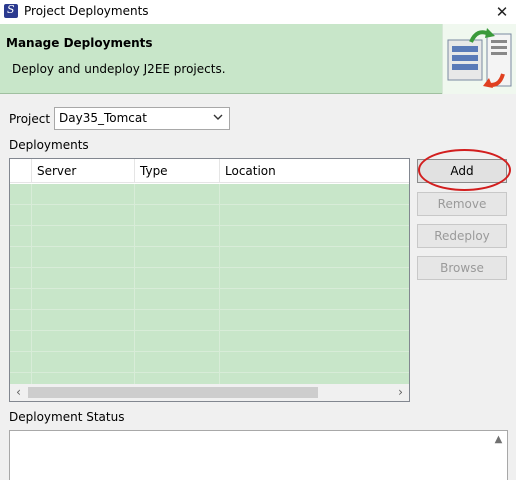 The height and width of the screenshot is (480, 516). Describe the element at coordinates (400, 392) in the screenshot. I see `scroll-right-icon: ›` at that location.